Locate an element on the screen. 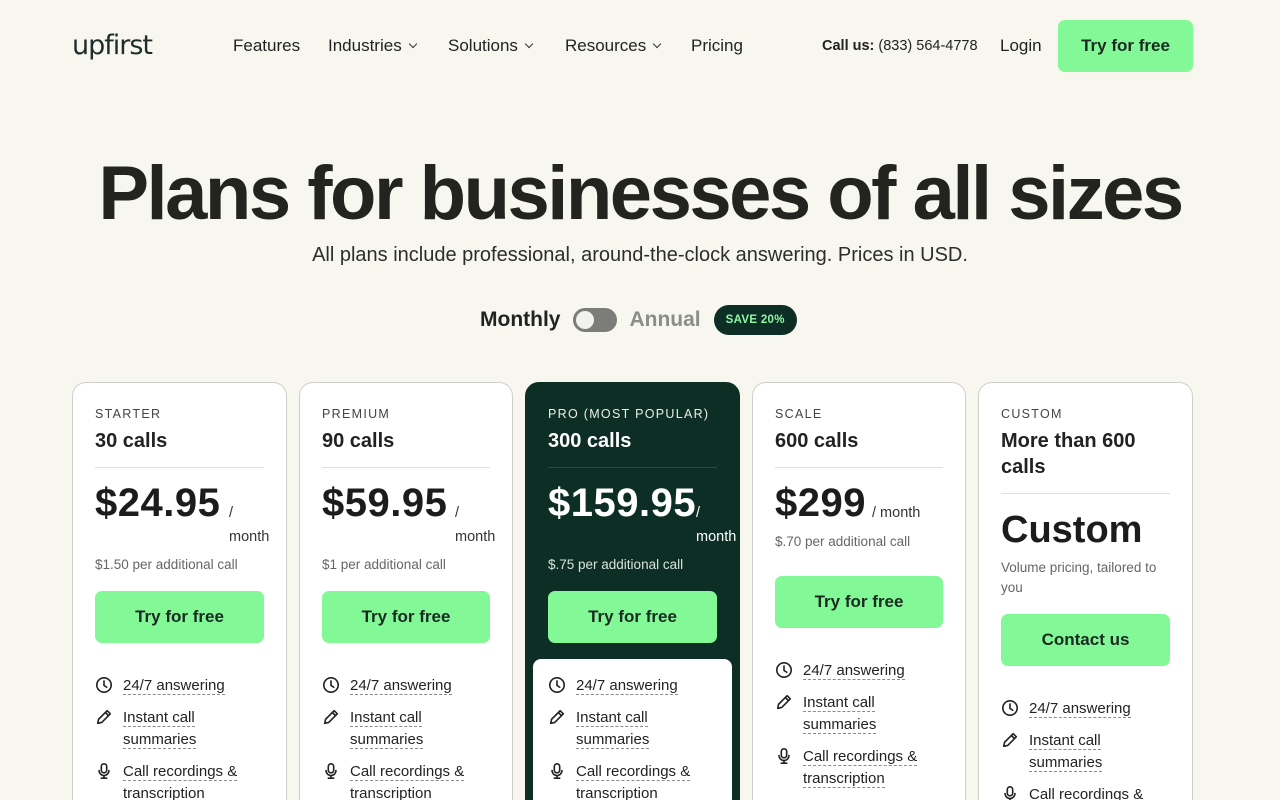 This screenshot has height=800, width=1280. phone-number: (833) 564-4778 is located at coordinates (928, 46).